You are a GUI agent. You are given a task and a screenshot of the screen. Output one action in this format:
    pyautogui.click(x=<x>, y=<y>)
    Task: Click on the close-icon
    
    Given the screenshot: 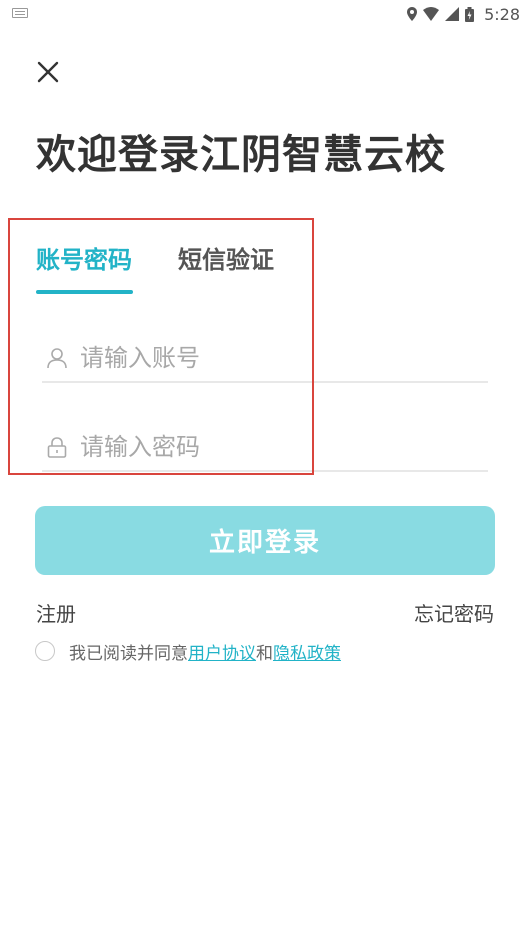 What is the action you would take?
    pyautogui.click(x=48, y=72)
    